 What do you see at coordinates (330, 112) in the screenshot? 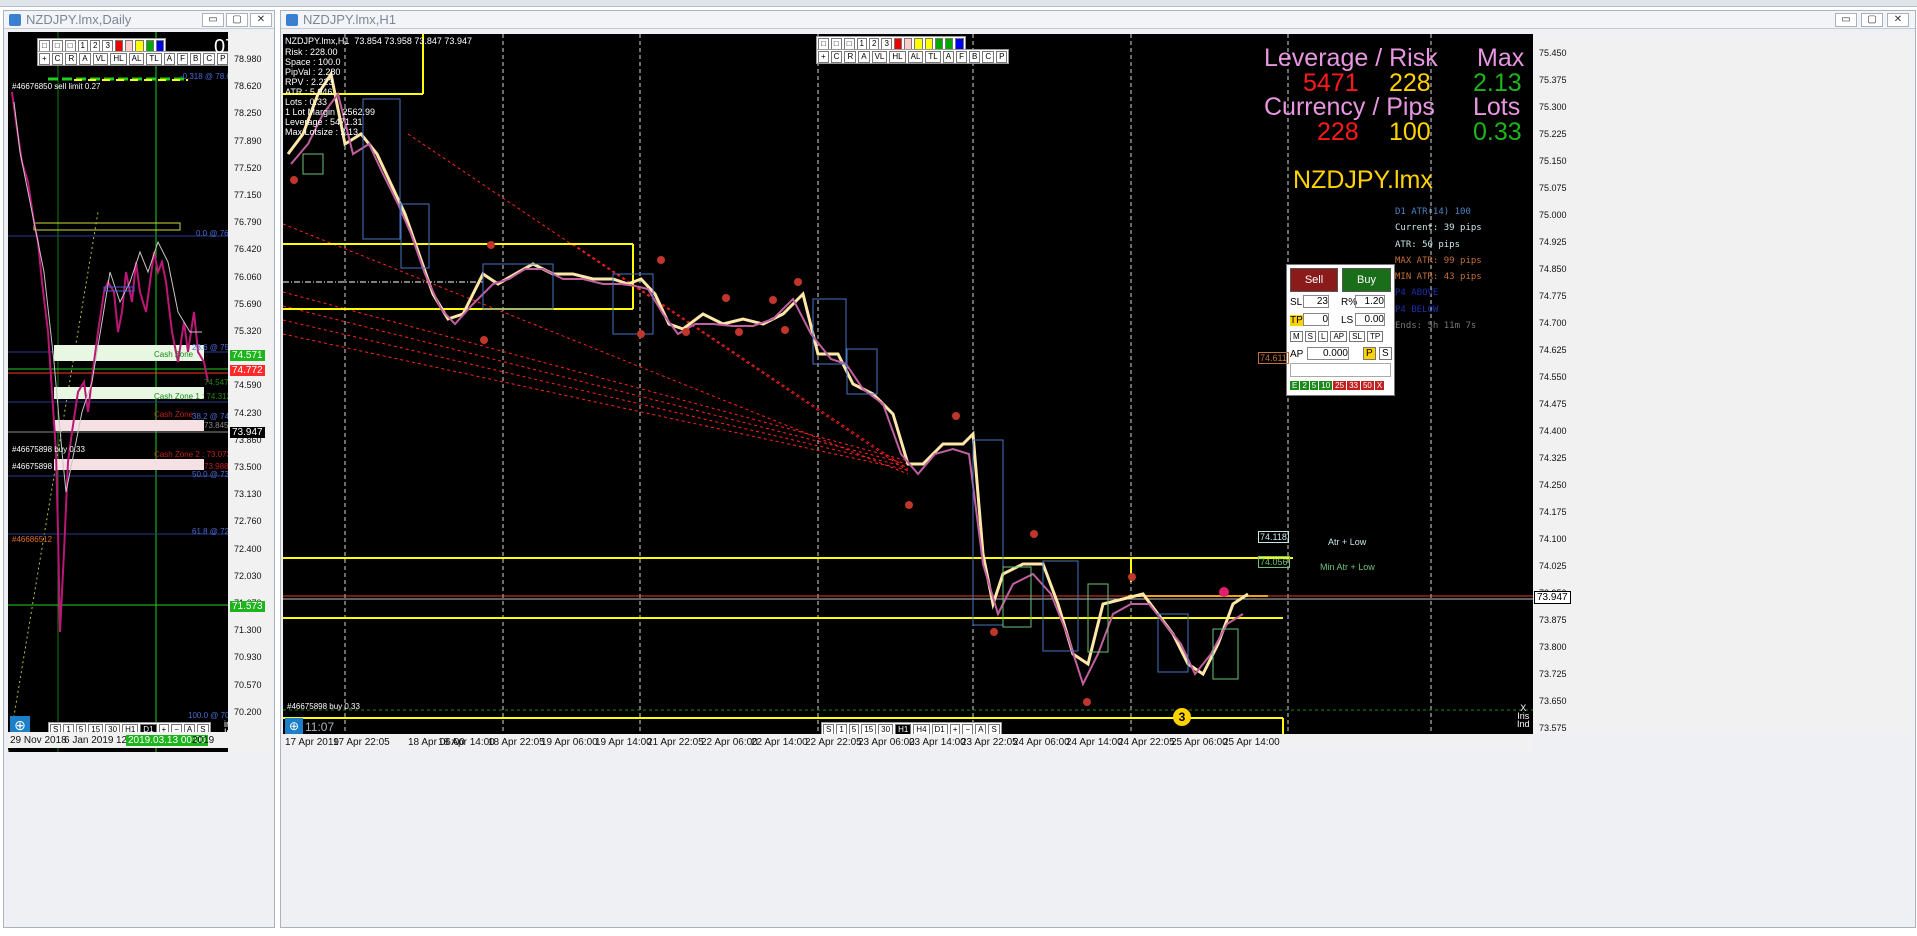
I see `info-line: 1 Lot Margin : 2562.99` at bounding box center [330, 112].